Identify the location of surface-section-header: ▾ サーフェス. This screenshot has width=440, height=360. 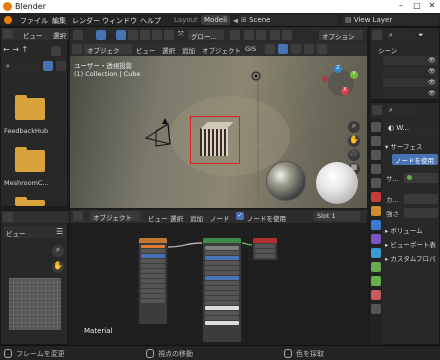
(403, 146).